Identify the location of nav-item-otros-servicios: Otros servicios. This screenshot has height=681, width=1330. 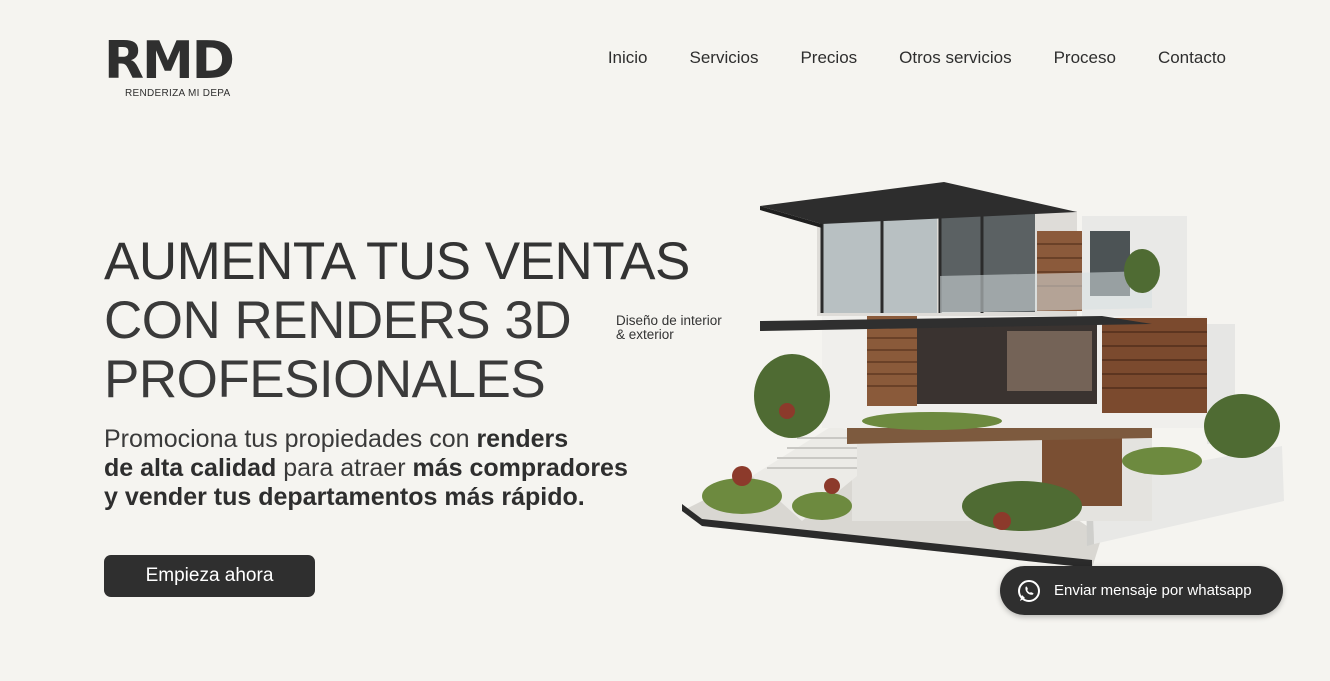
(955, 58).